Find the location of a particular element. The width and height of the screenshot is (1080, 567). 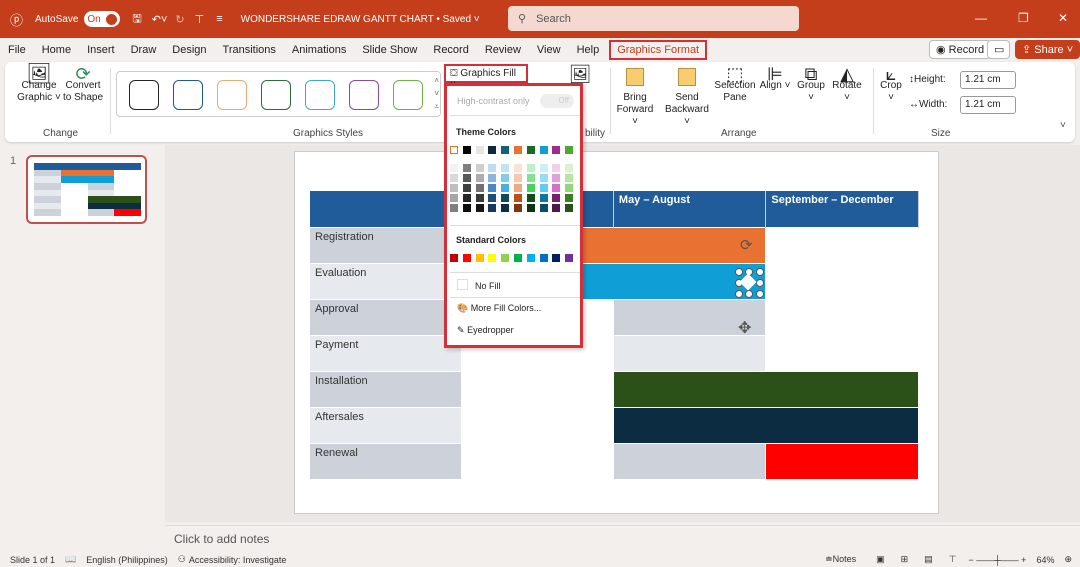

accessibility-button: 🖼 is located at coordinates (580, 74).